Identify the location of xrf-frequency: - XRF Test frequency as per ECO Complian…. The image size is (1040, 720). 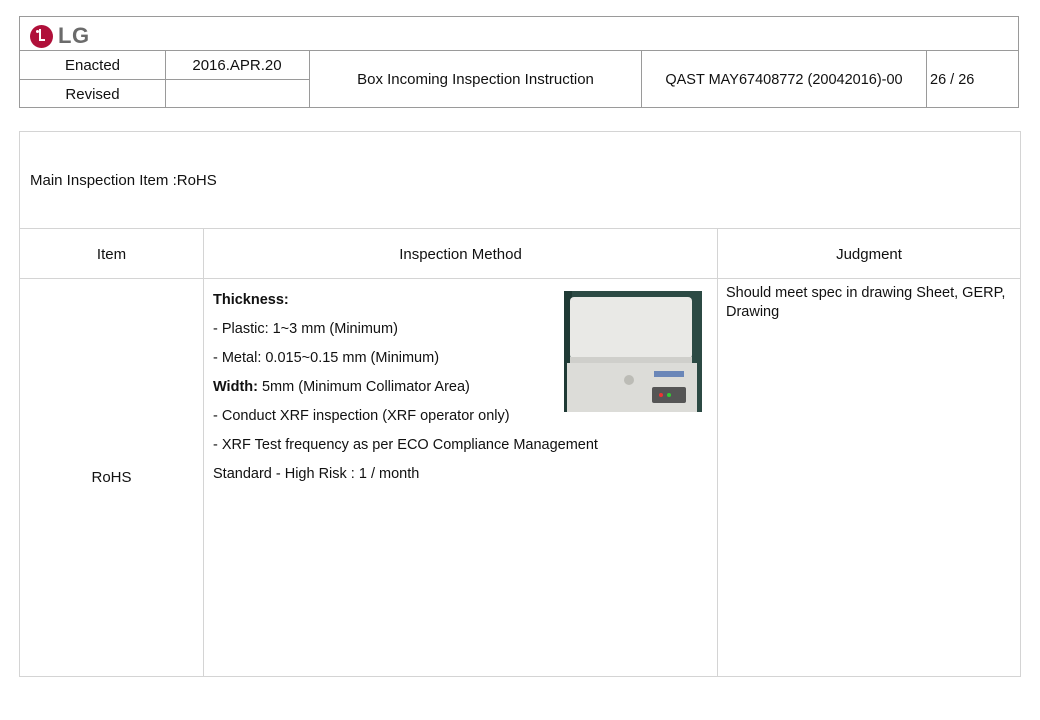
(405, 445).